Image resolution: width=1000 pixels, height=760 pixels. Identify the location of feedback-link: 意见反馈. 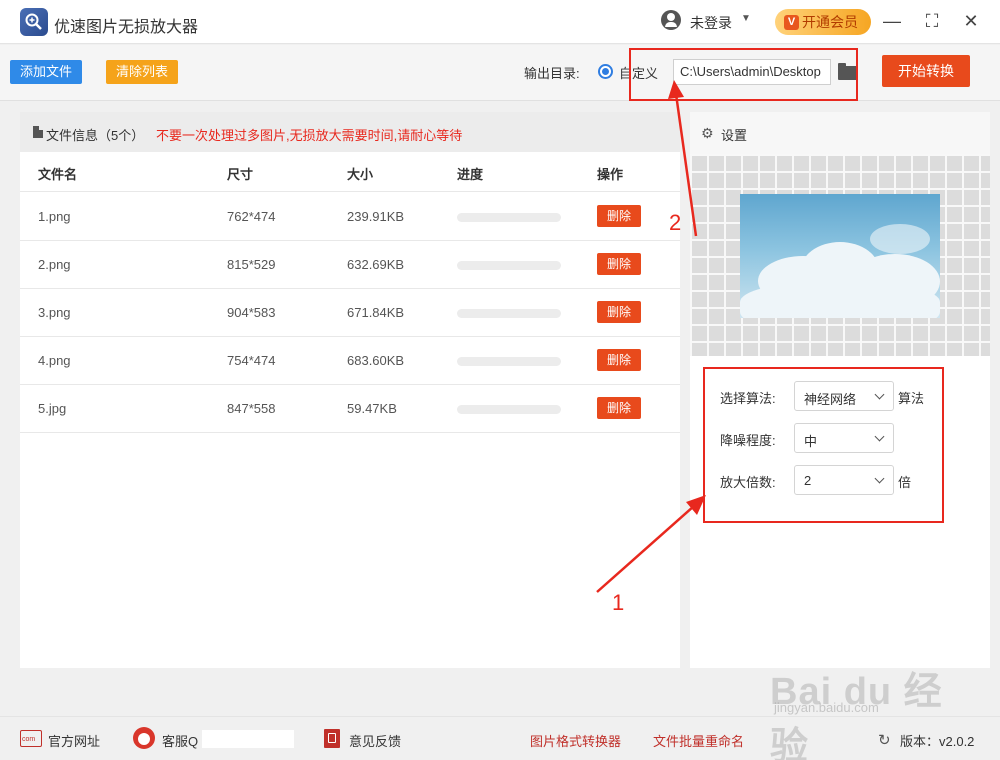
(375, 740).